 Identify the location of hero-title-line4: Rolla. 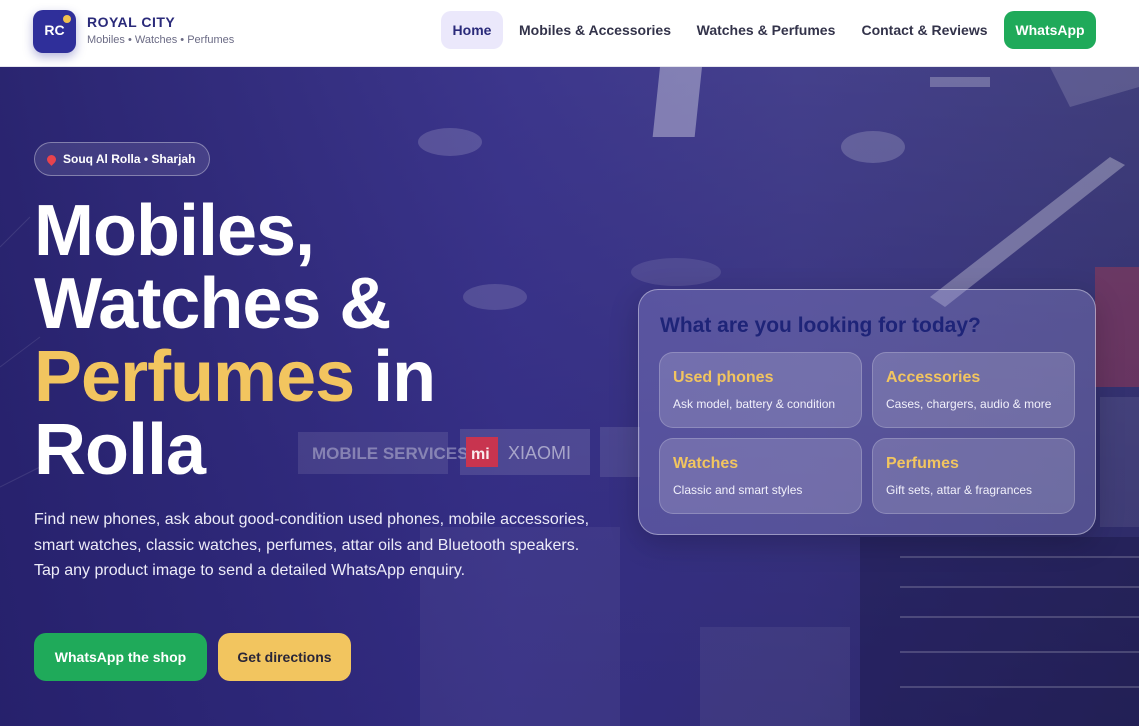
(120, 450).